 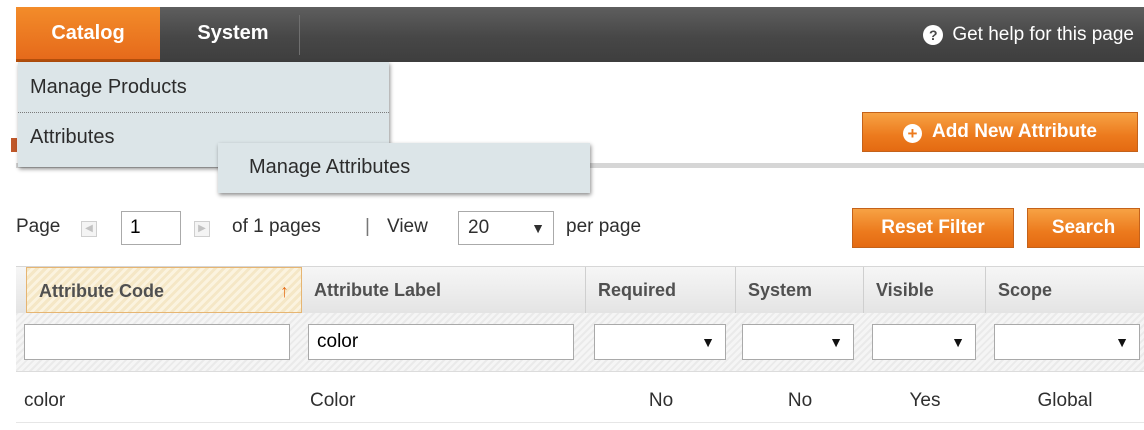 What do you see at coordinates (798, 342) in the screenshot?
I see `filter-system-select: ▼` at bounding box center [798, 342].